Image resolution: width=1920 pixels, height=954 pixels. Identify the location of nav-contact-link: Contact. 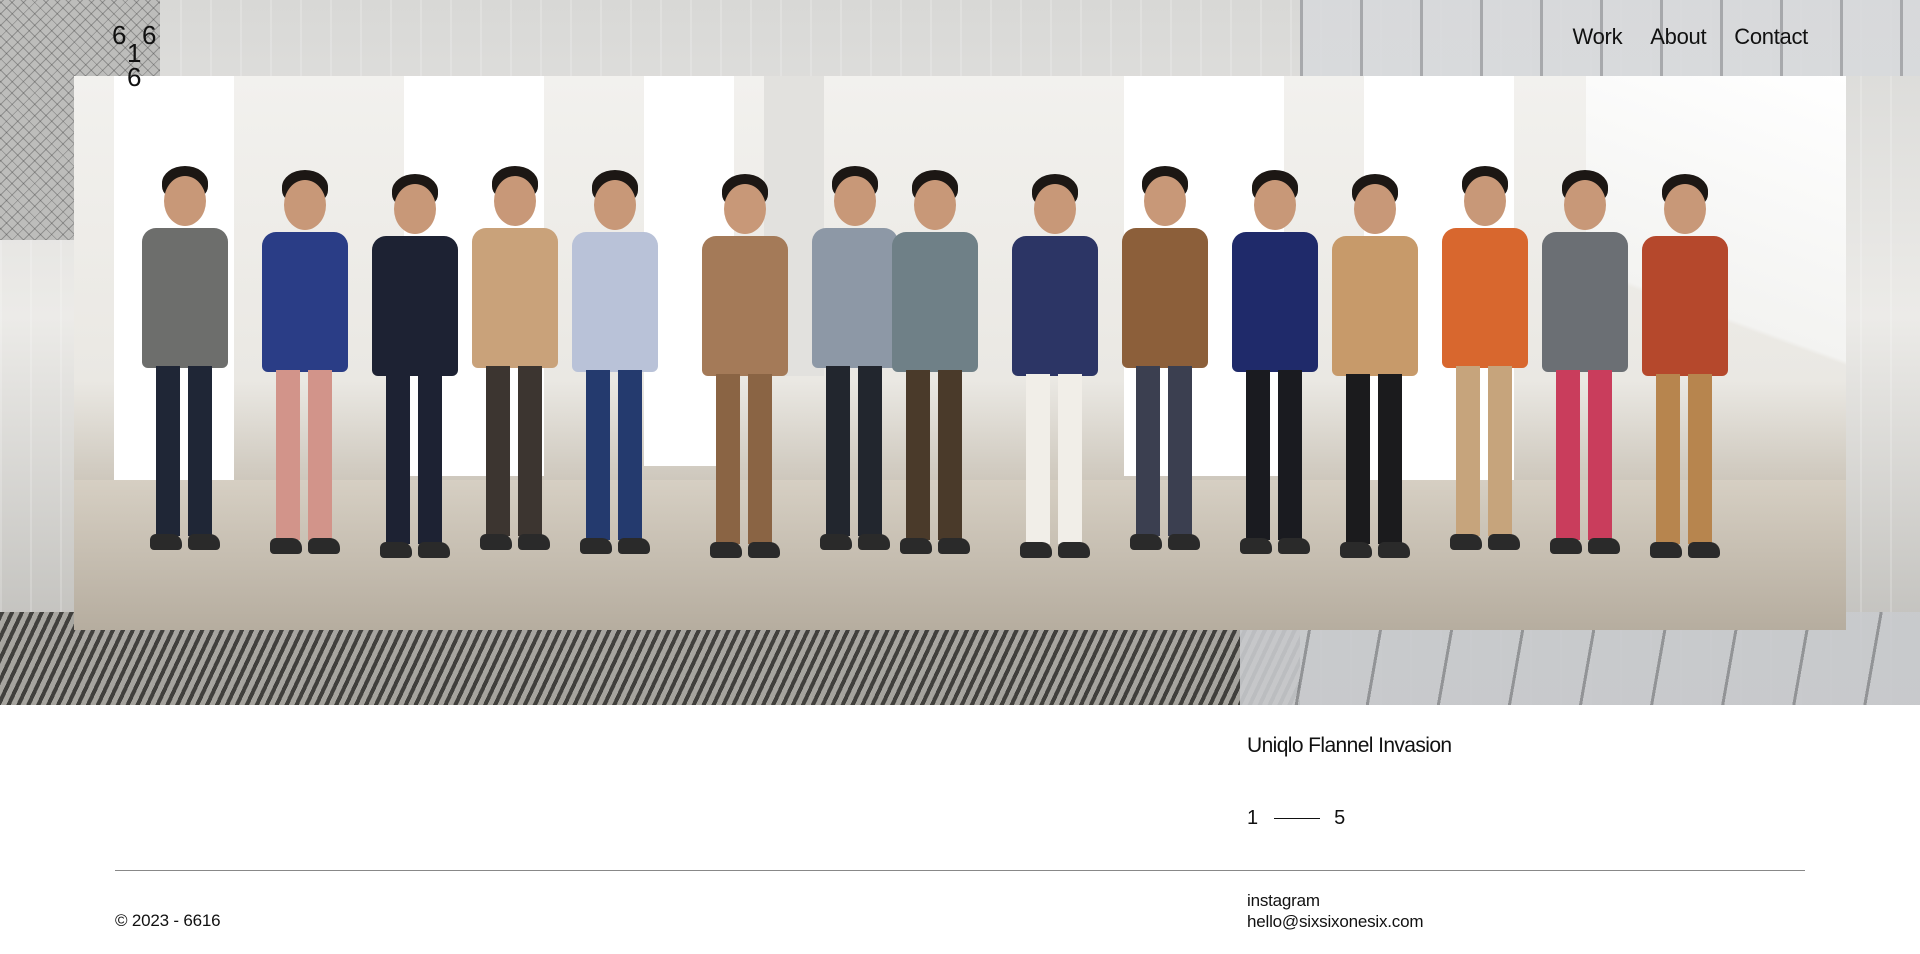
(1771, 37).